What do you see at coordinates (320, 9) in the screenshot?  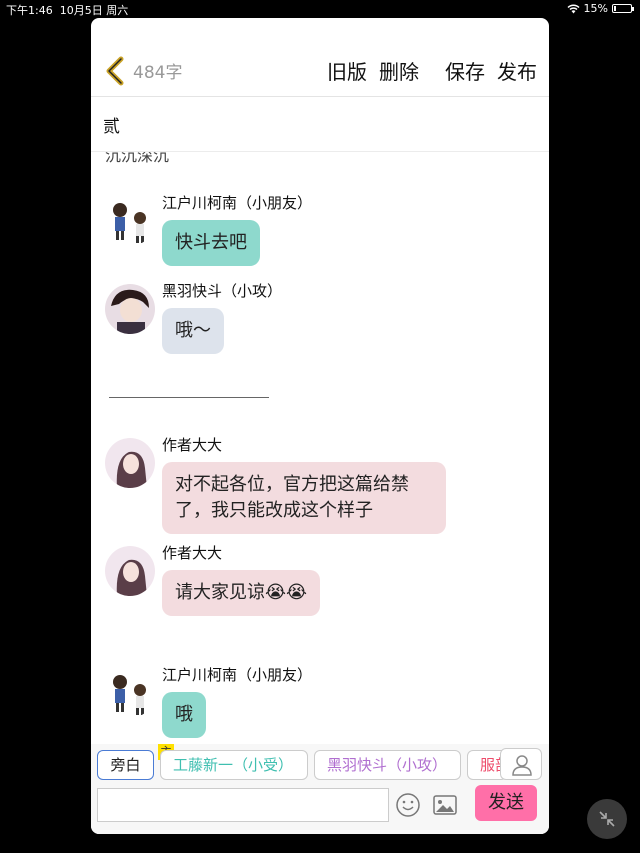 I see `status-bar: 下午1:46 10月5日 周六 15%` at bounding box center [320, 9].